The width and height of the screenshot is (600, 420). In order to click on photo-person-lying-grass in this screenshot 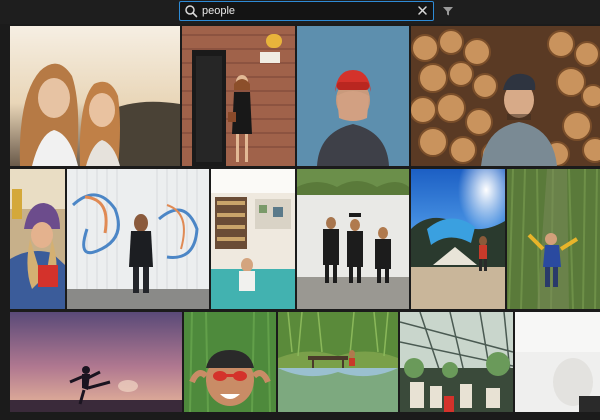, I will do `click(553, 239)`.